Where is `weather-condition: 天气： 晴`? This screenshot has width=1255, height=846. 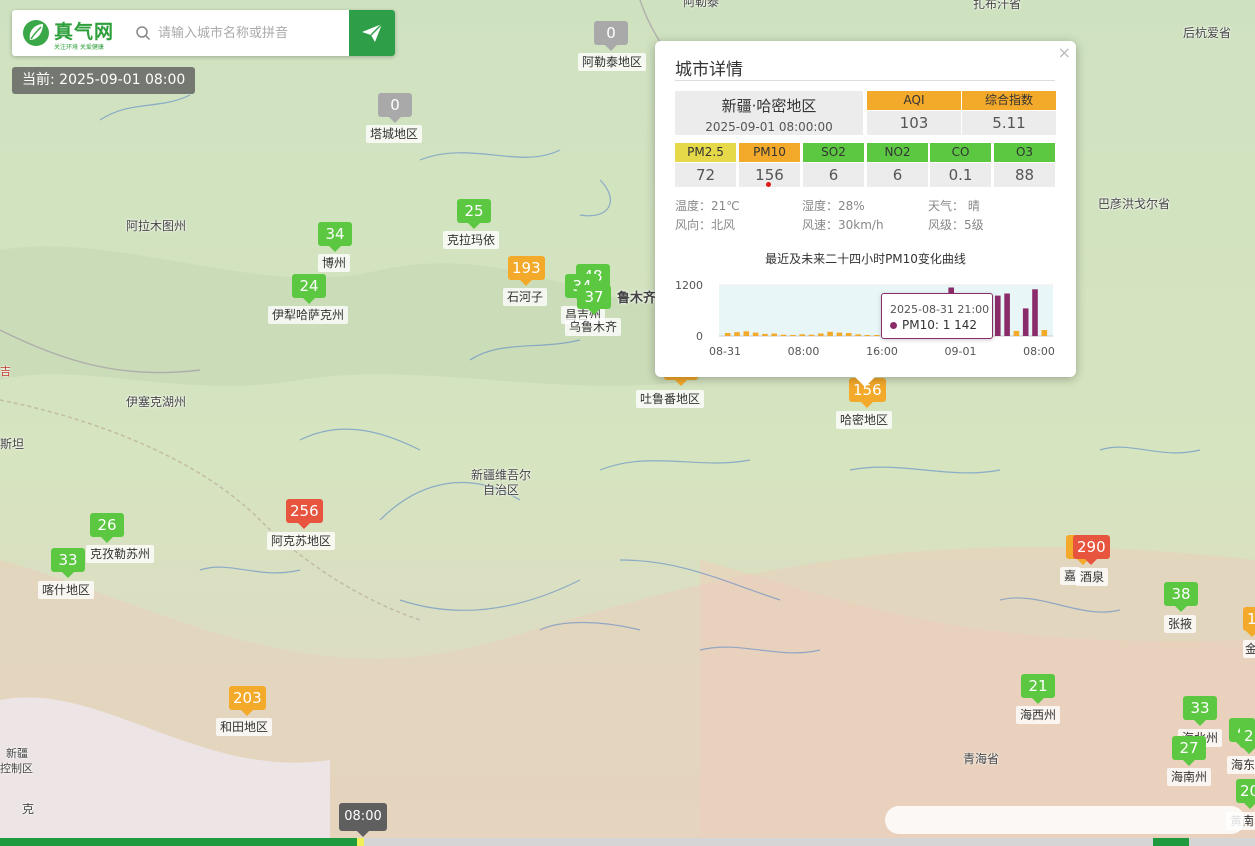
weather-condition: 天气： 晴 is located at coordinates (954, 206).